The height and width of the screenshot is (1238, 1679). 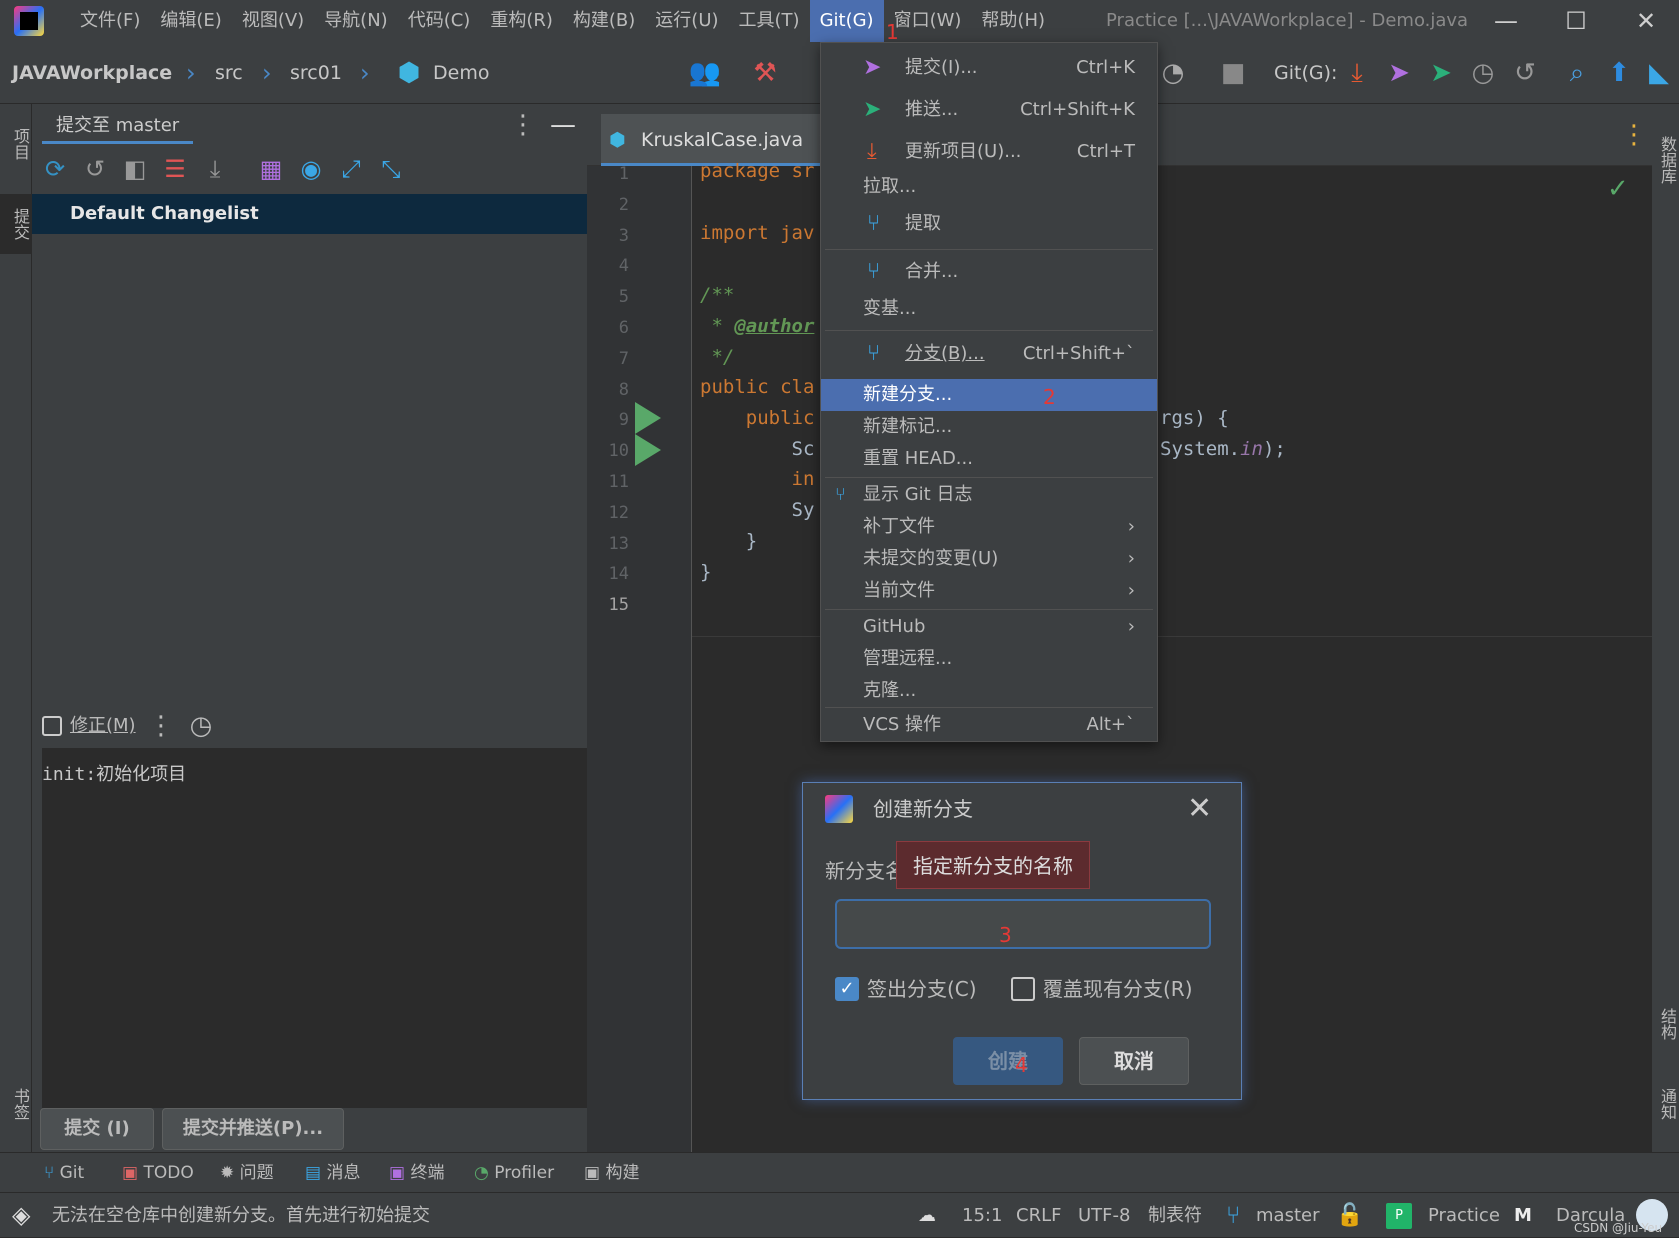 What do you see at coordinates (110, 21) in the screenshot?
I see `menu-file: 文件(F)` at bounding box center [110, 21].